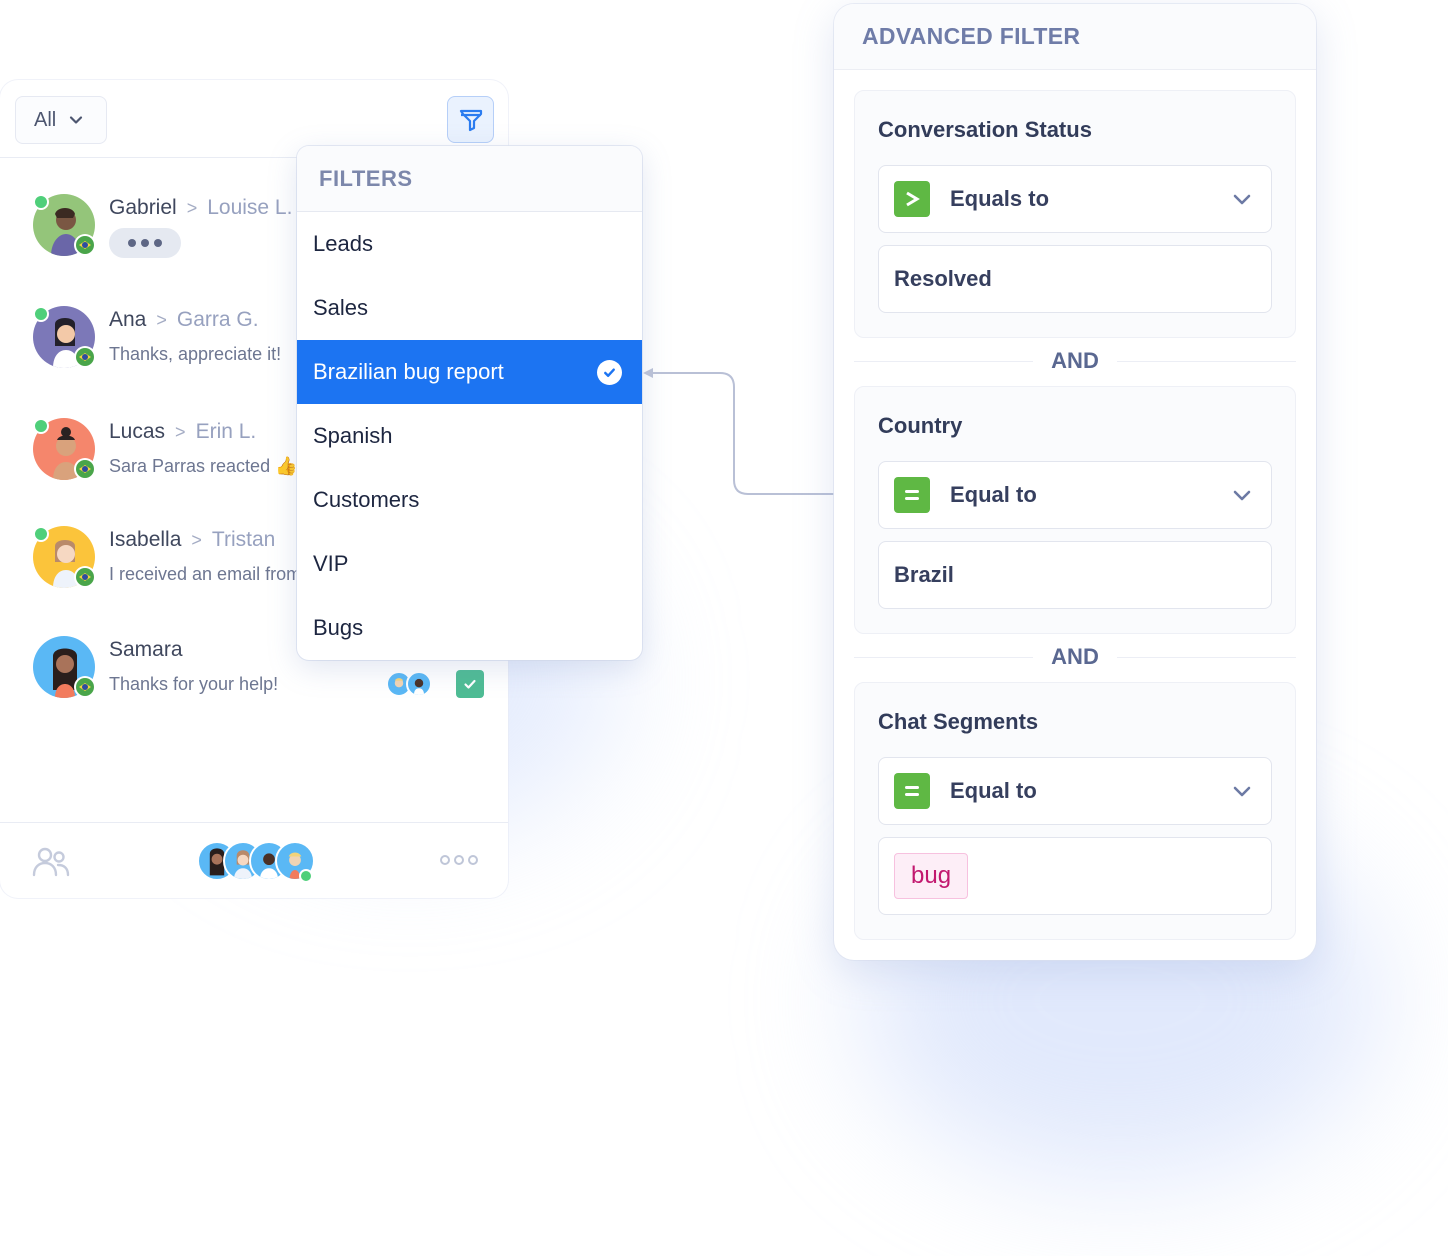 This screenshot has height=1256, width=1448. Describe the element at coordinates (243, 539) in the screenshot. I see `agent-name: Tristan` at that location.